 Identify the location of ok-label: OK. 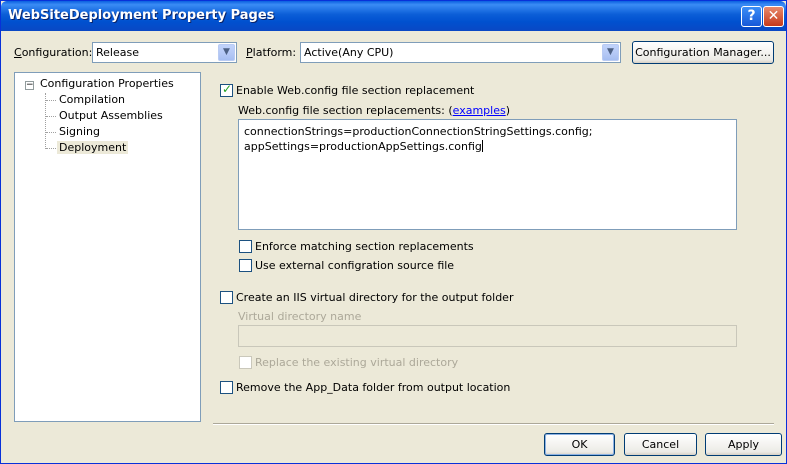
(579, 444).